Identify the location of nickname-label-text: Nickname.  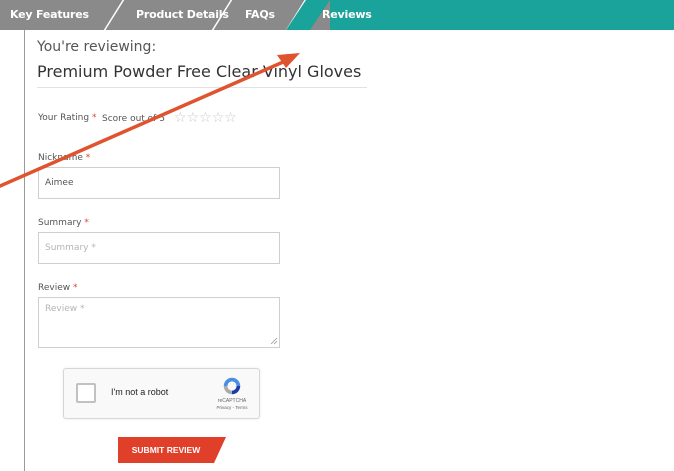
(60, 158).